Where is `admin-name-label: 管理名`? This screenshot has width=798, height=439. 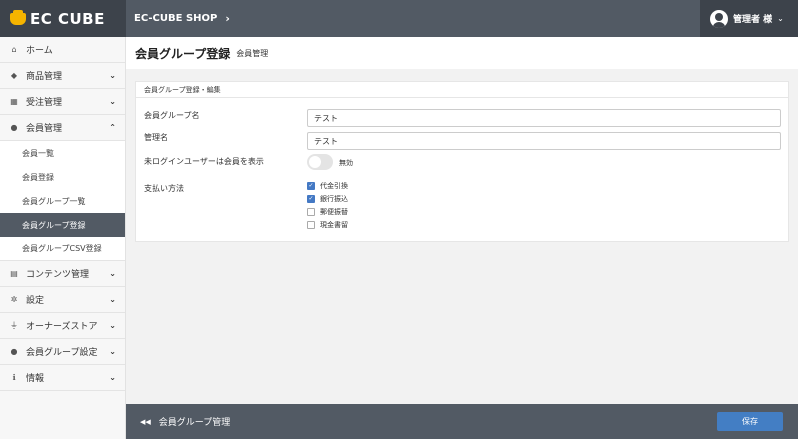
admin-name-label: 管理名 is located at coordinates (156, 137).